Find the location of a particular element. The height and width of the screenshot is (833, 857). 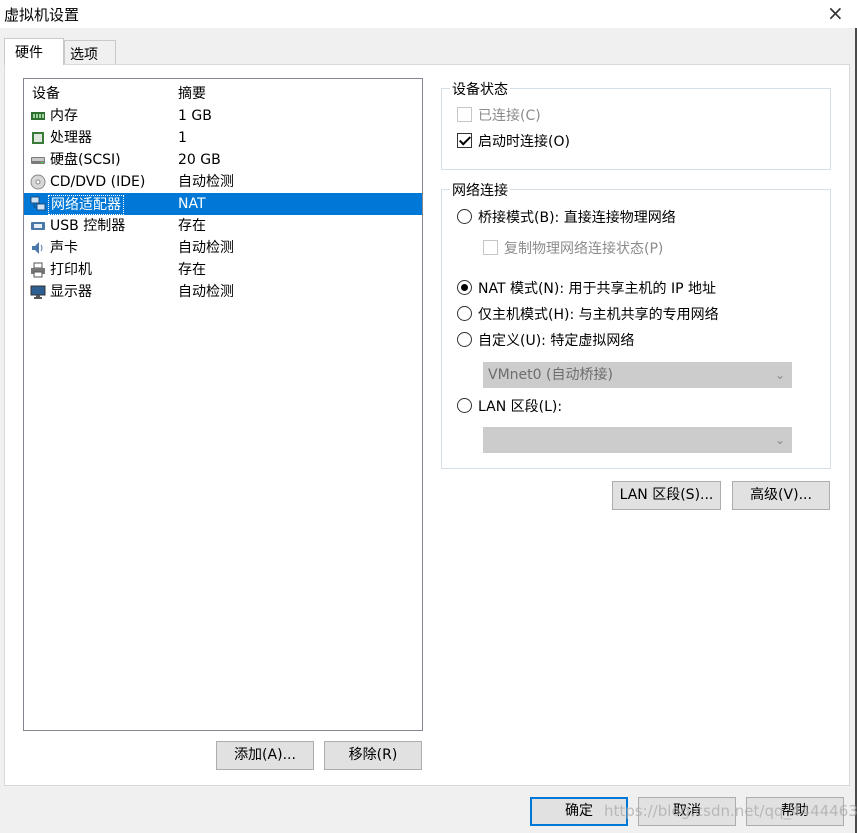

device-name: CD/DVD (IDE) is located at coordinates (98, 182).